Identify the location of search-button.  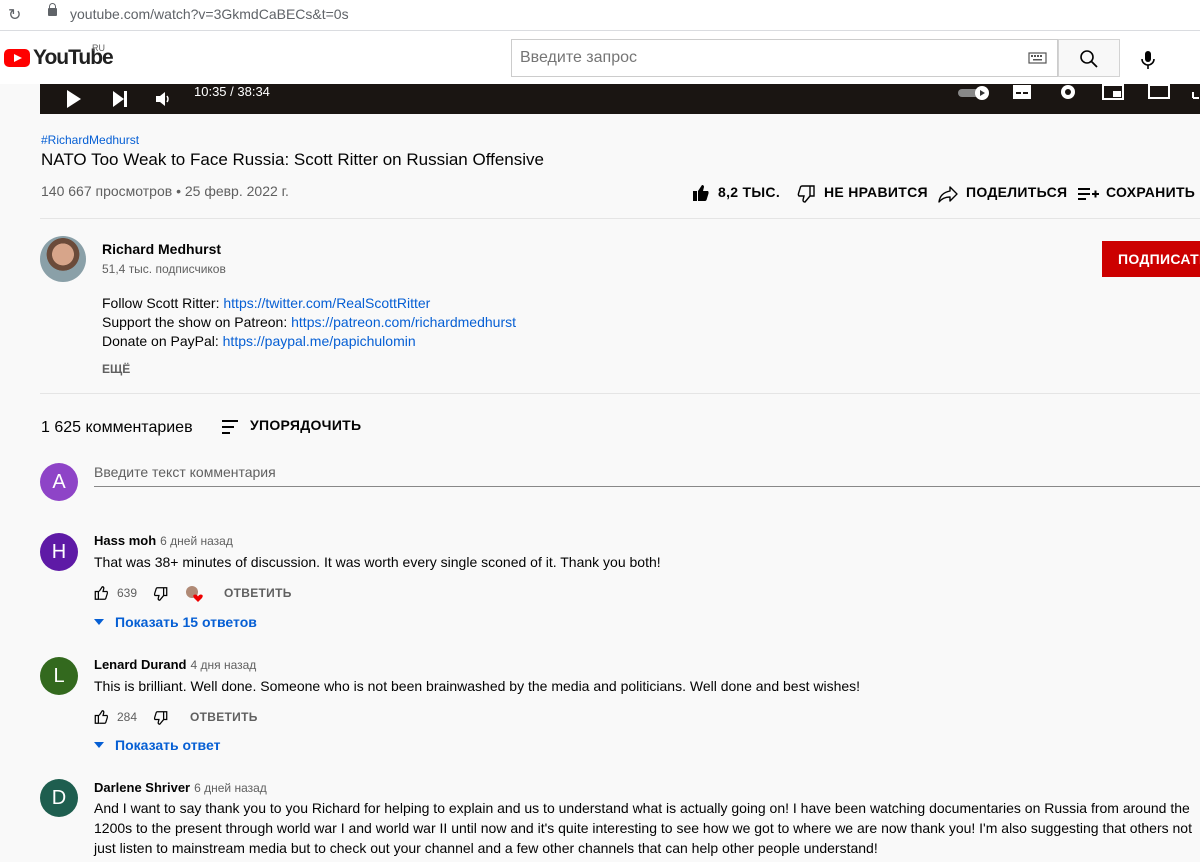
(1089, 58).